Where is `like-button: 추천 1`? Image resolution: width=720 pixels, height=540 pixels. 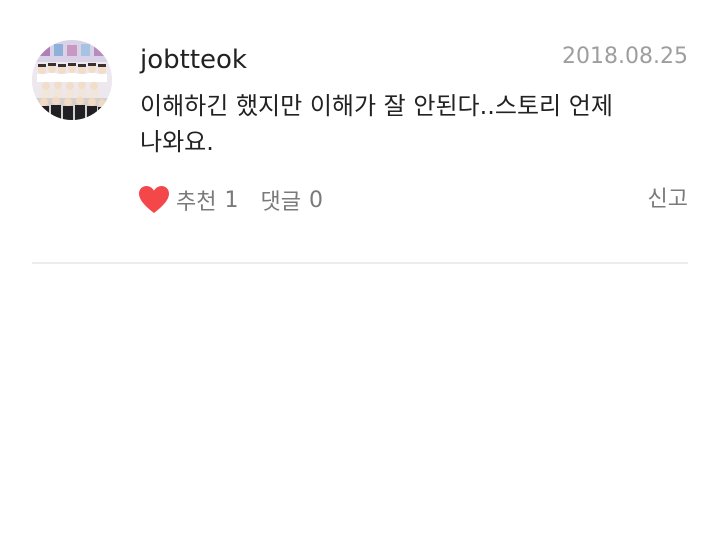 like-button: 추천 1 is located at coordinates (188, 200).